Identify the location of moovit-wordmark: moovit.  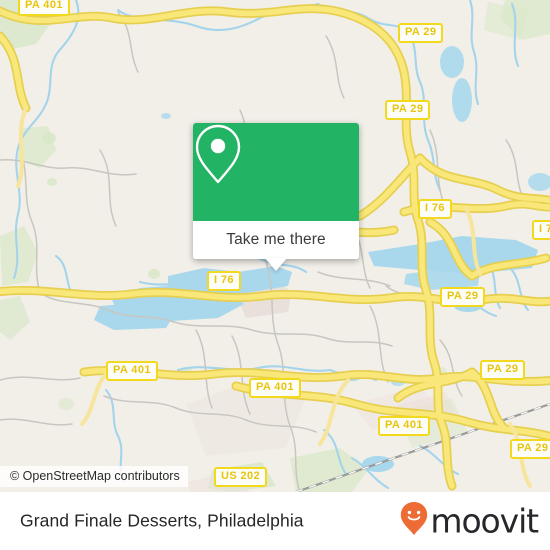
(484, 521).